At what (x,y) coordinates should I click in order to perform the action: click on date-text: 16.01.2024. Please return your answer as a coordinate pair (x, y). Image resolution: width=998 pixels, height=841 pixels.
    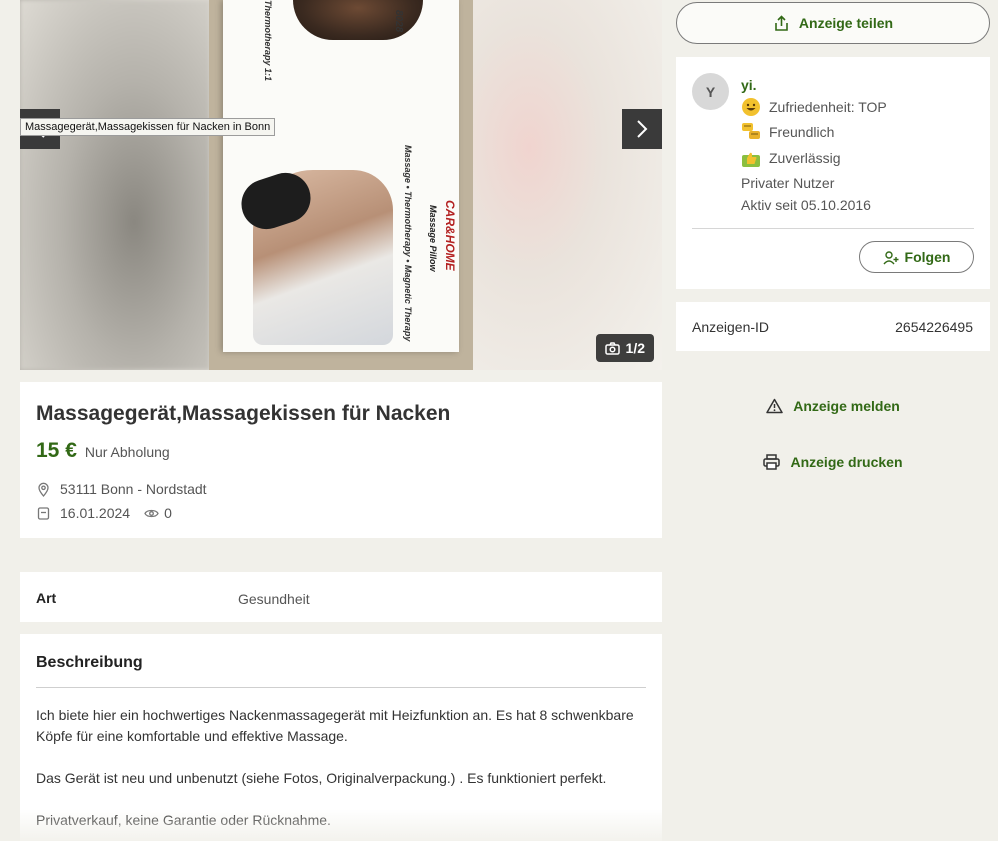
    Looking at the image, I should click on (95, 513).